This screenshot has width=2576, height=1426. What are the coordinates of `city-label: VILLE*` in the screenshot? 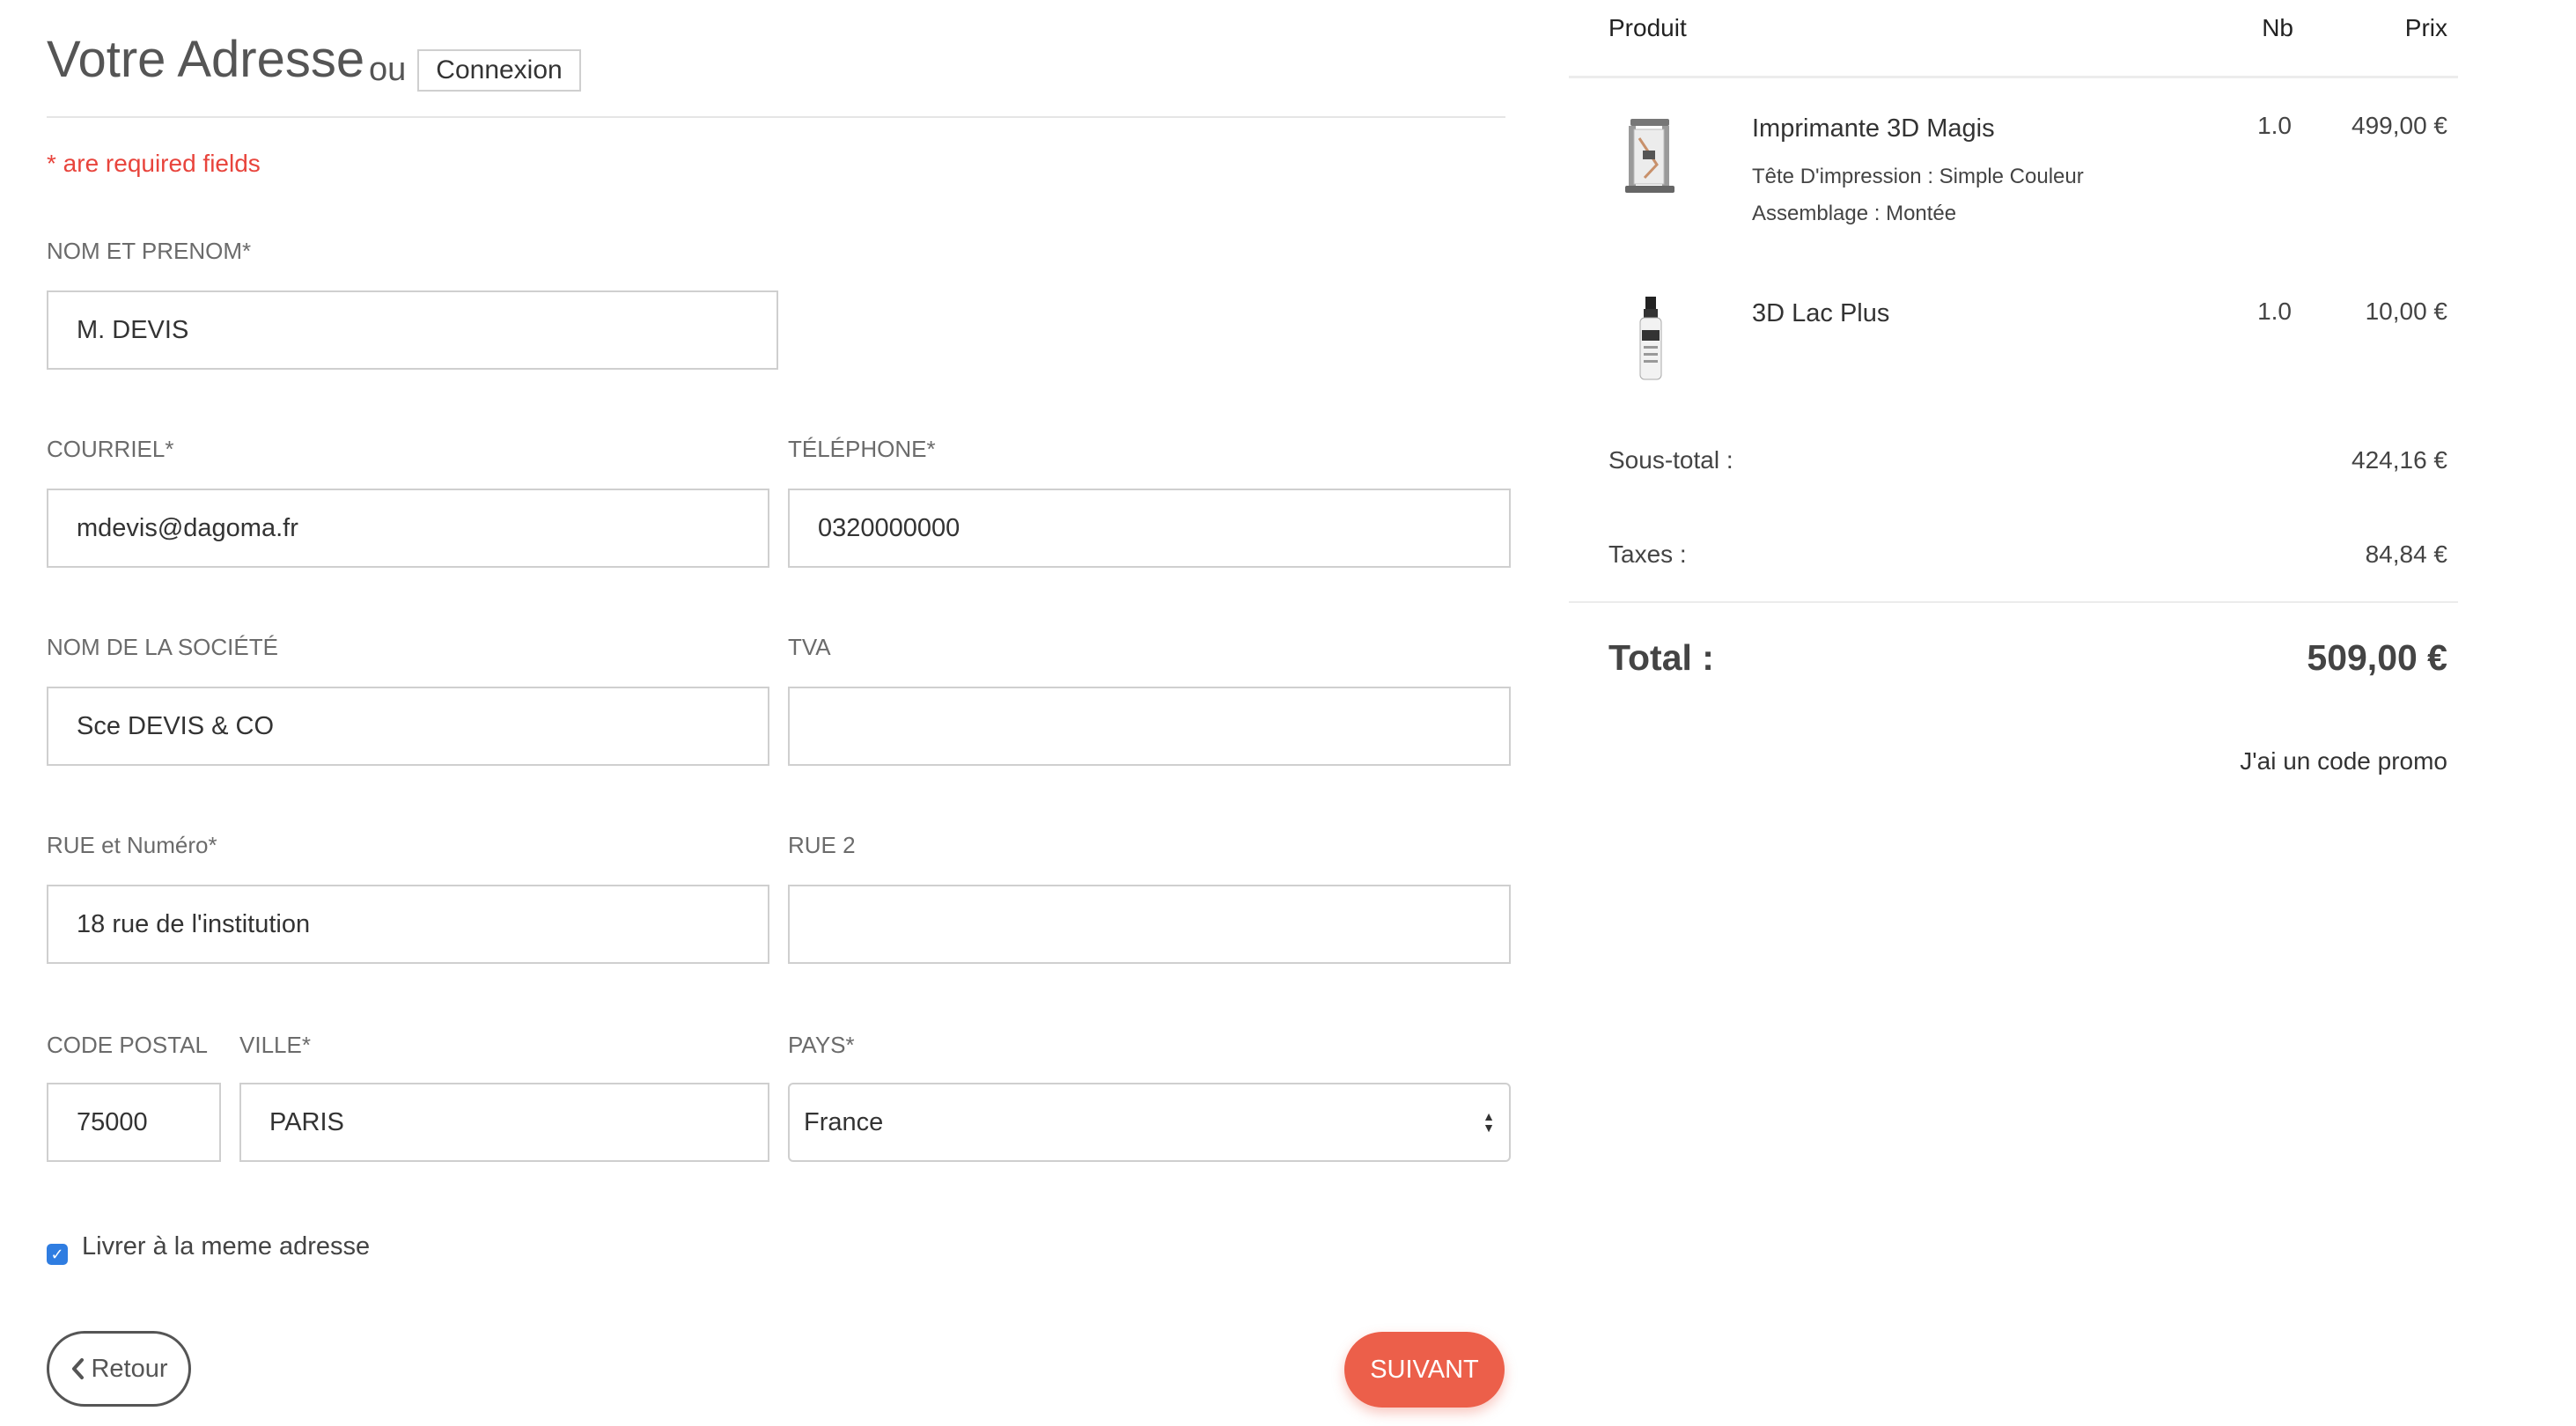 It's located at (275, 1045).